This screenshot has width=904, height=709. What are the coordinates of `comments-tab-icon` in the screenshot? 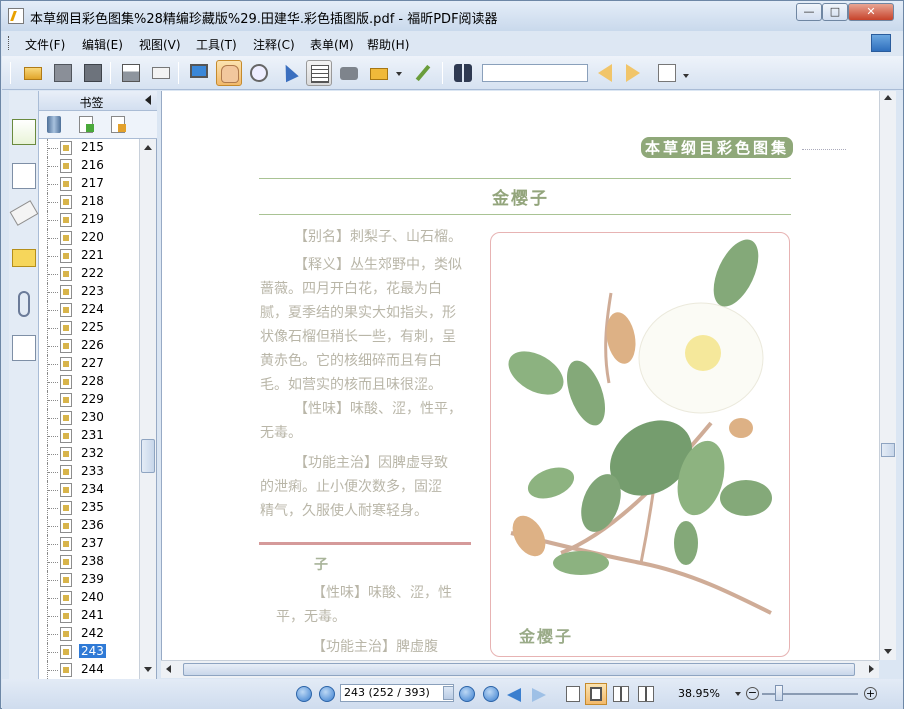 It's located at (24, 258).